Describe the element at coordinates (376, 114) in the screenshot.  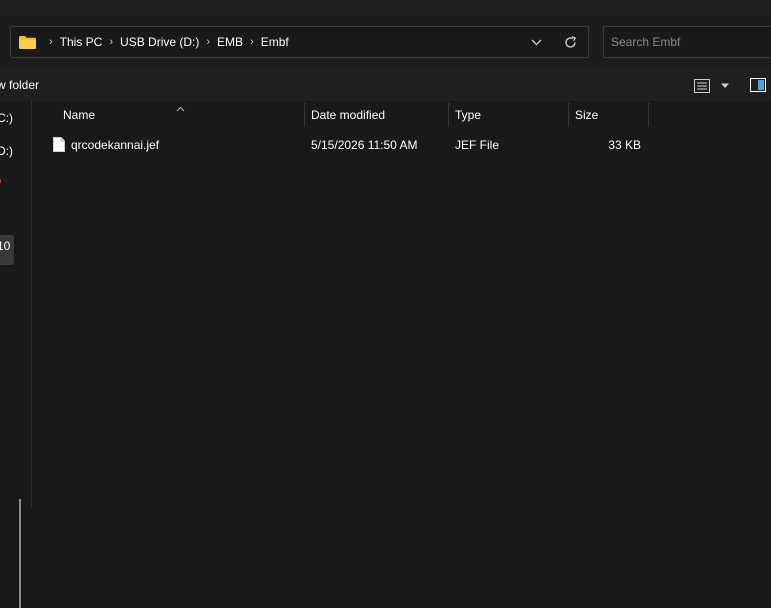
I see `column-header-date-modified: Date modified` at that location.